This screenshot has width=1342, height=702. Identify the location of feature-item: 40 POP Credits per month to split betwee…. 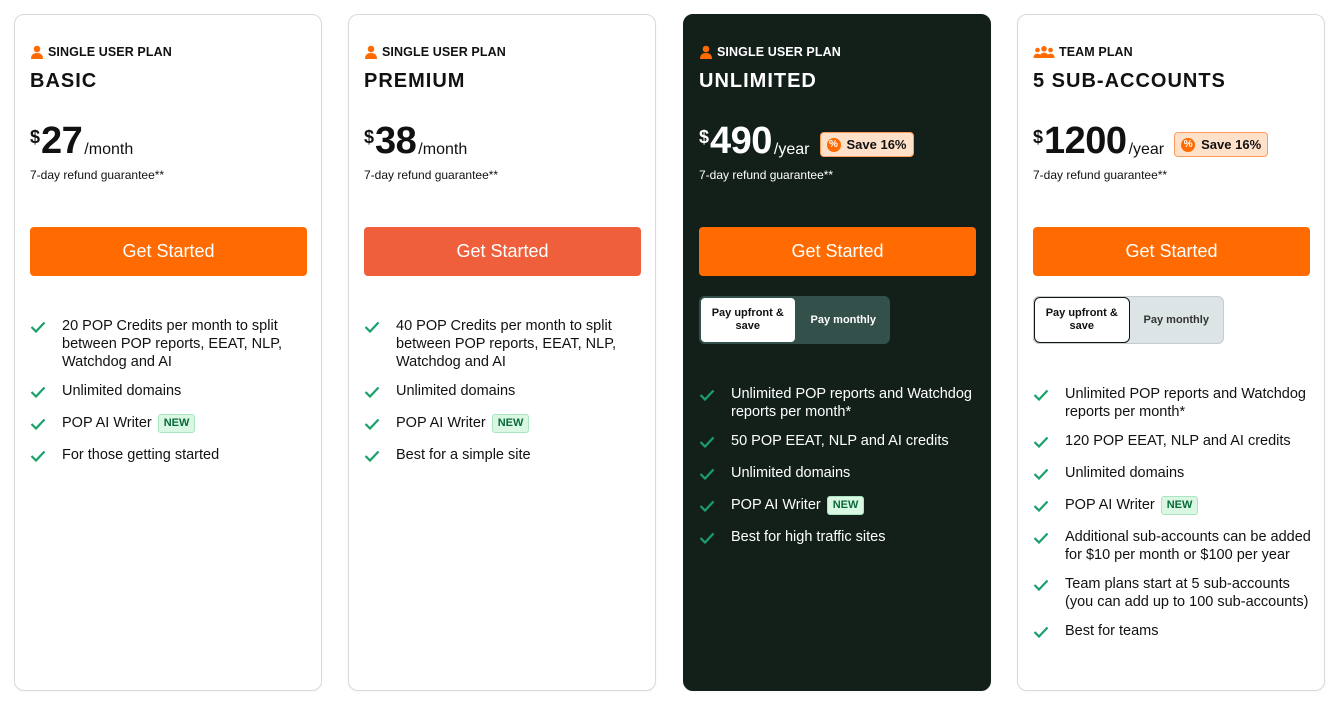
(506, 344).